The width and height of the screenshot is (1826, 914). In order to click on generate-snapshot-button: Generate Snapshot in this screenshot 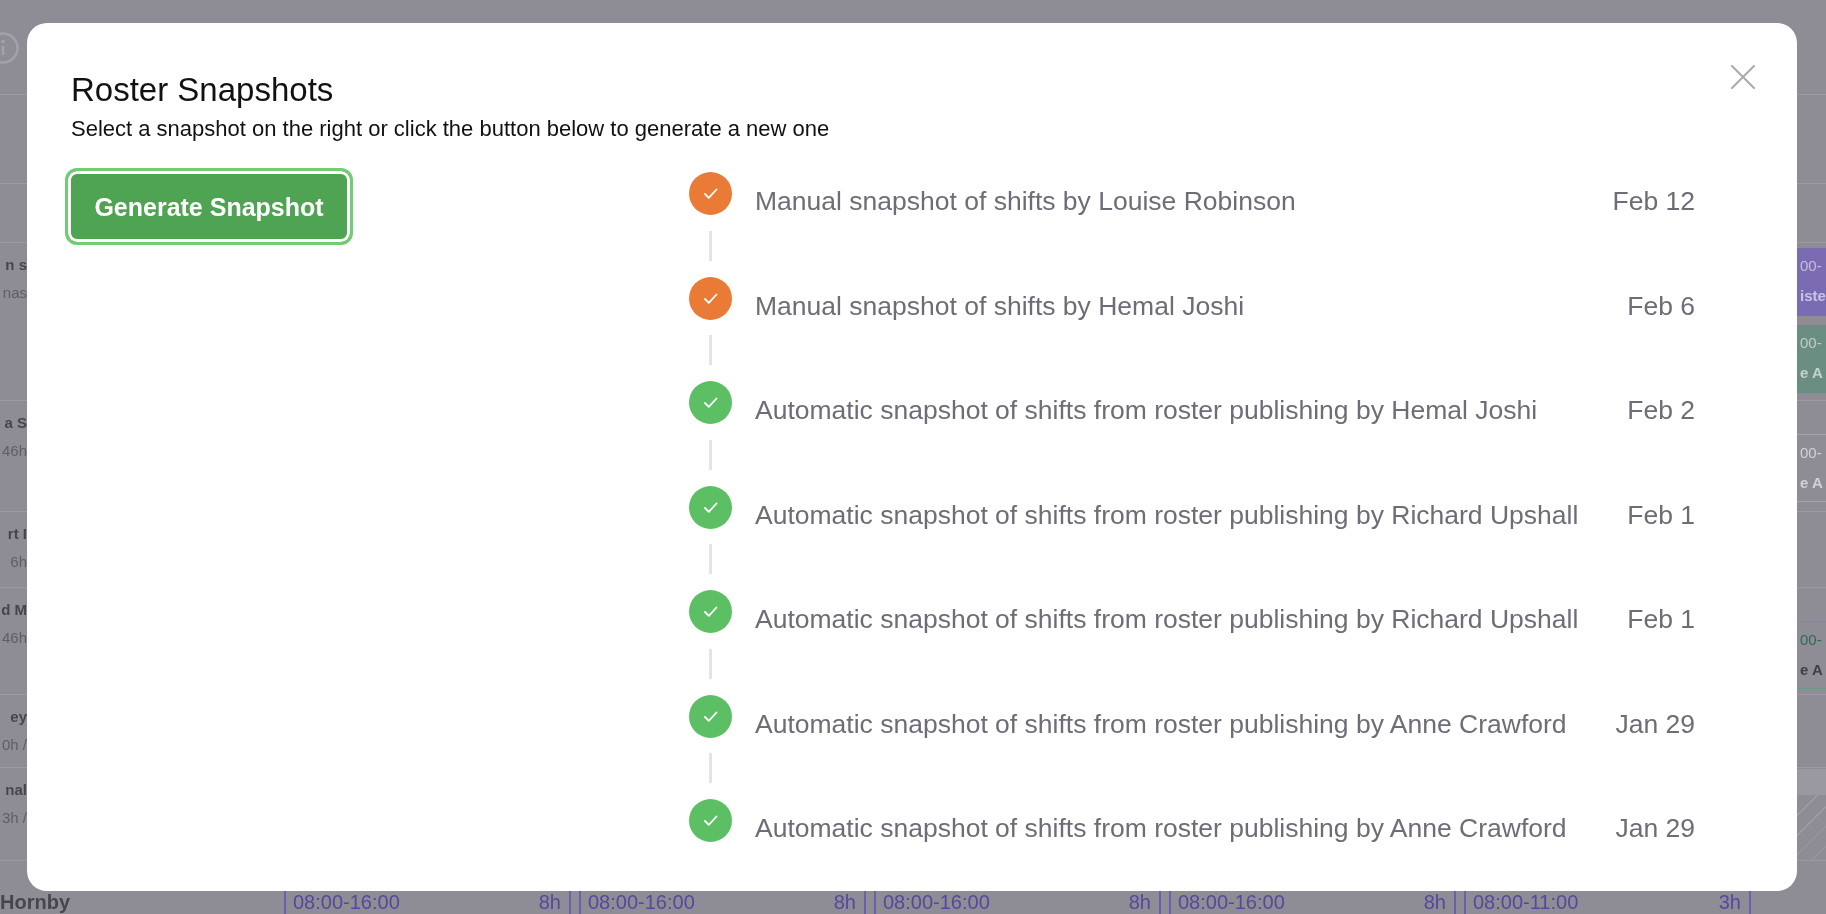, I will do `click(209, 206)`.